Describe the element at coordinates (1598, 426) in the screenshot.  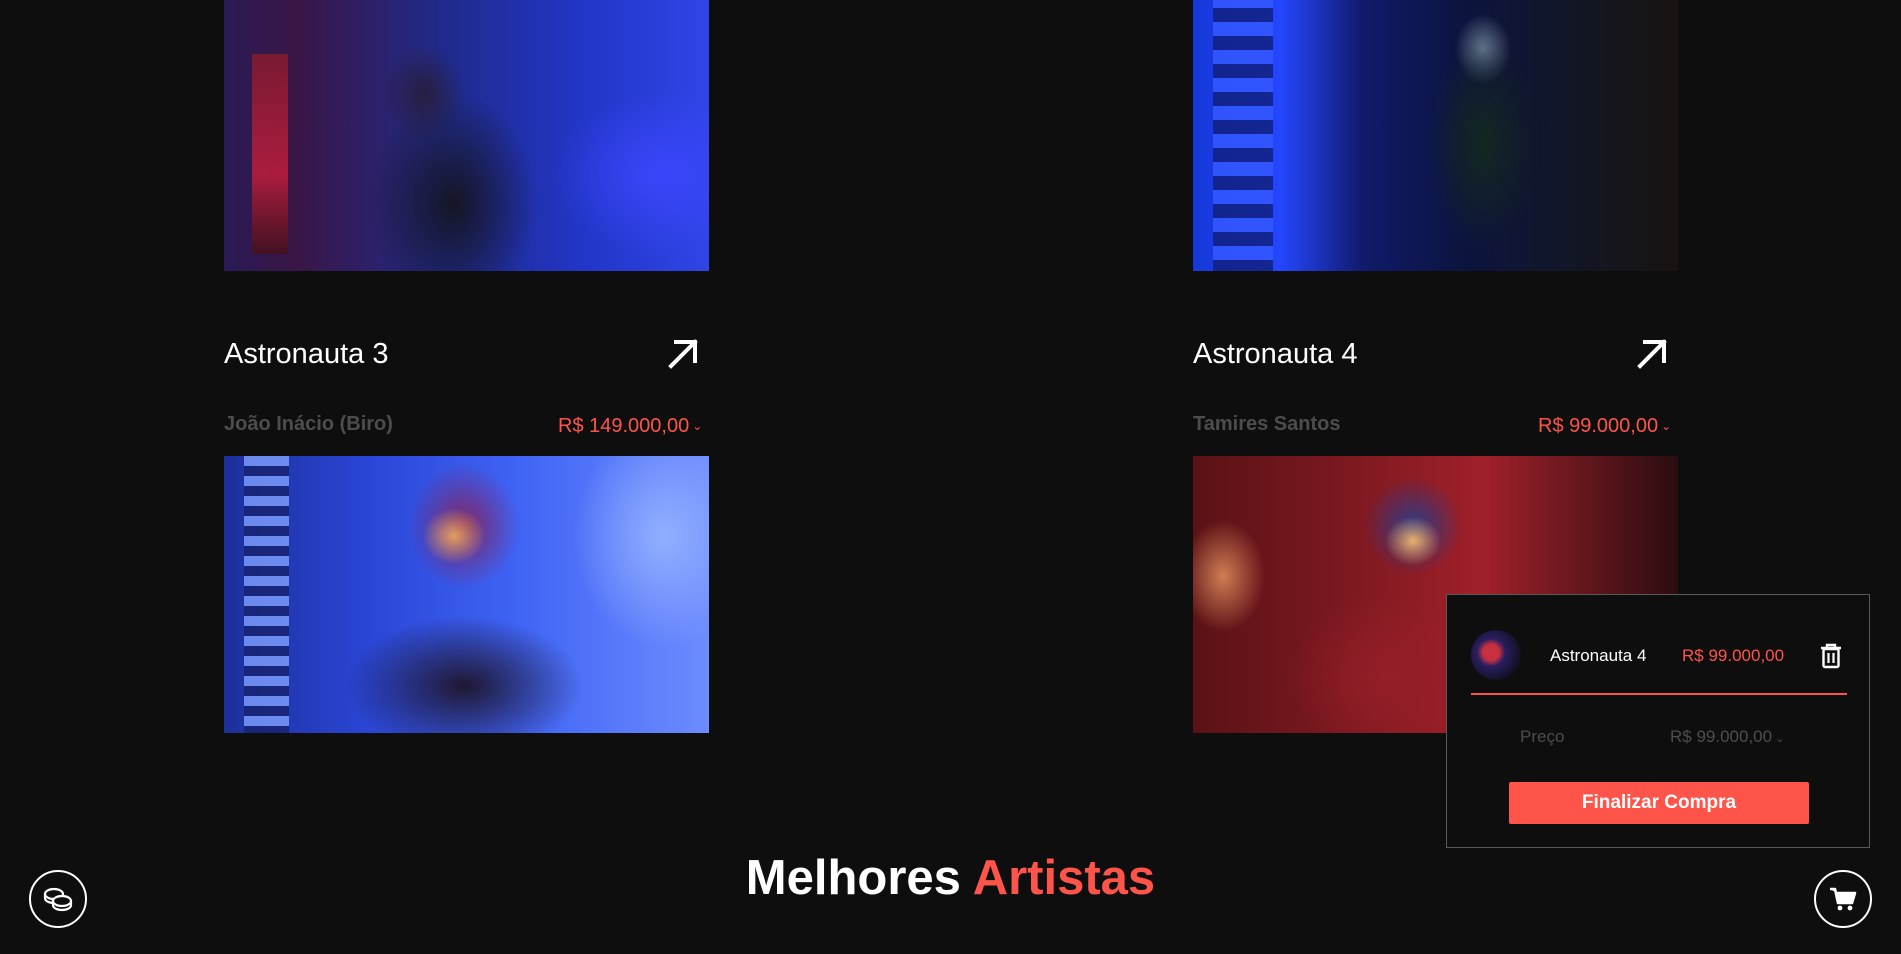
I see `price-value: R$ 99.000,00` at that location.